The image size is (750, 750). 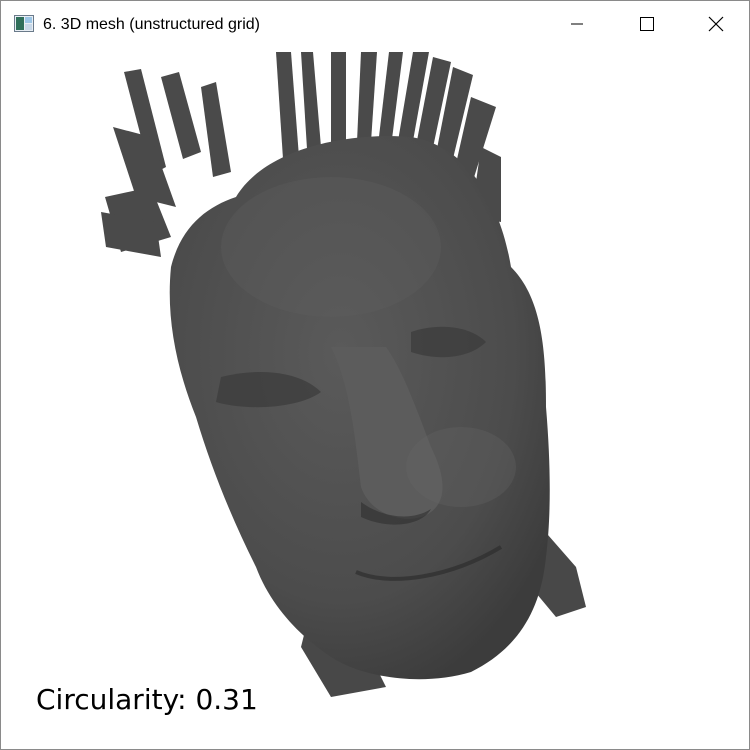 I want to click on close-icon, so click(x=716, y=24).